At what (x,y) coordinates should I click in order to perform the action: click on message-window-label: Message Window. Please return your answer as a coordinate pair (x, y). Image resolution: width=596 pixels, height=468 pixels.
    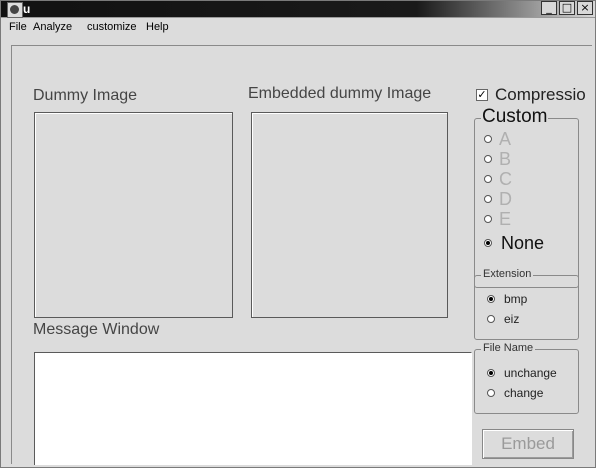
    Looking at the image, I should click on (96, 329).